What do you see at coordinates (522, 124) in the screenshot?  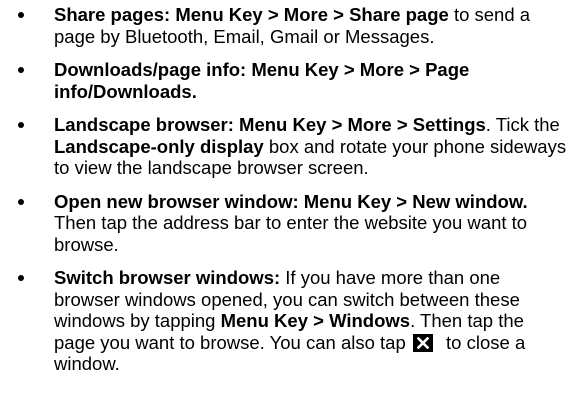 I see `item-text: . Tick the` at bounding box center [522, 124].